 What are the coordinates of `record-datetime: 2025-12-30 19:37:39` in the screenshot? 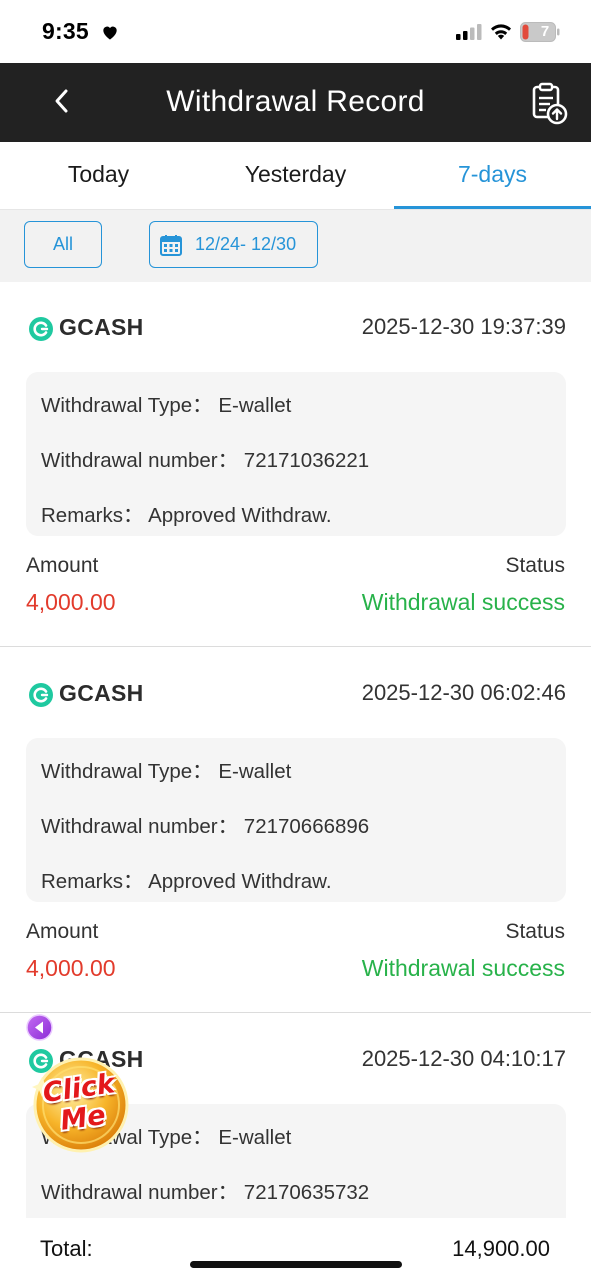 It's located at (463, 326).